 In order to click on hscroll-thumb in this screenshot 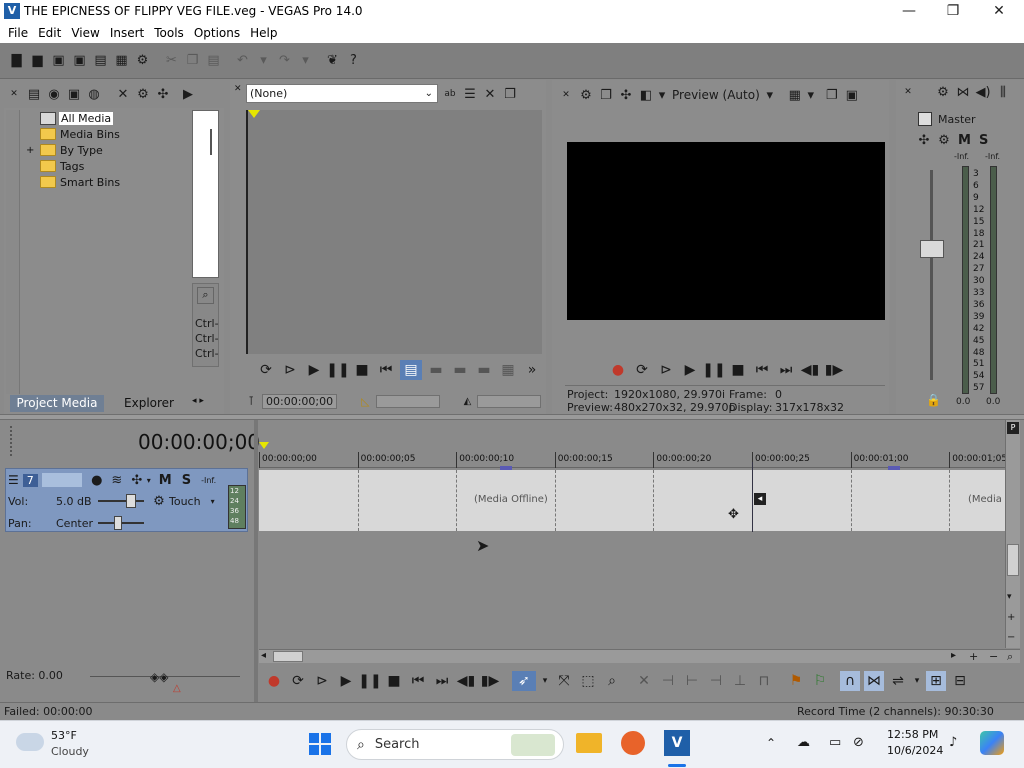, I will do `click(288, 656)`.